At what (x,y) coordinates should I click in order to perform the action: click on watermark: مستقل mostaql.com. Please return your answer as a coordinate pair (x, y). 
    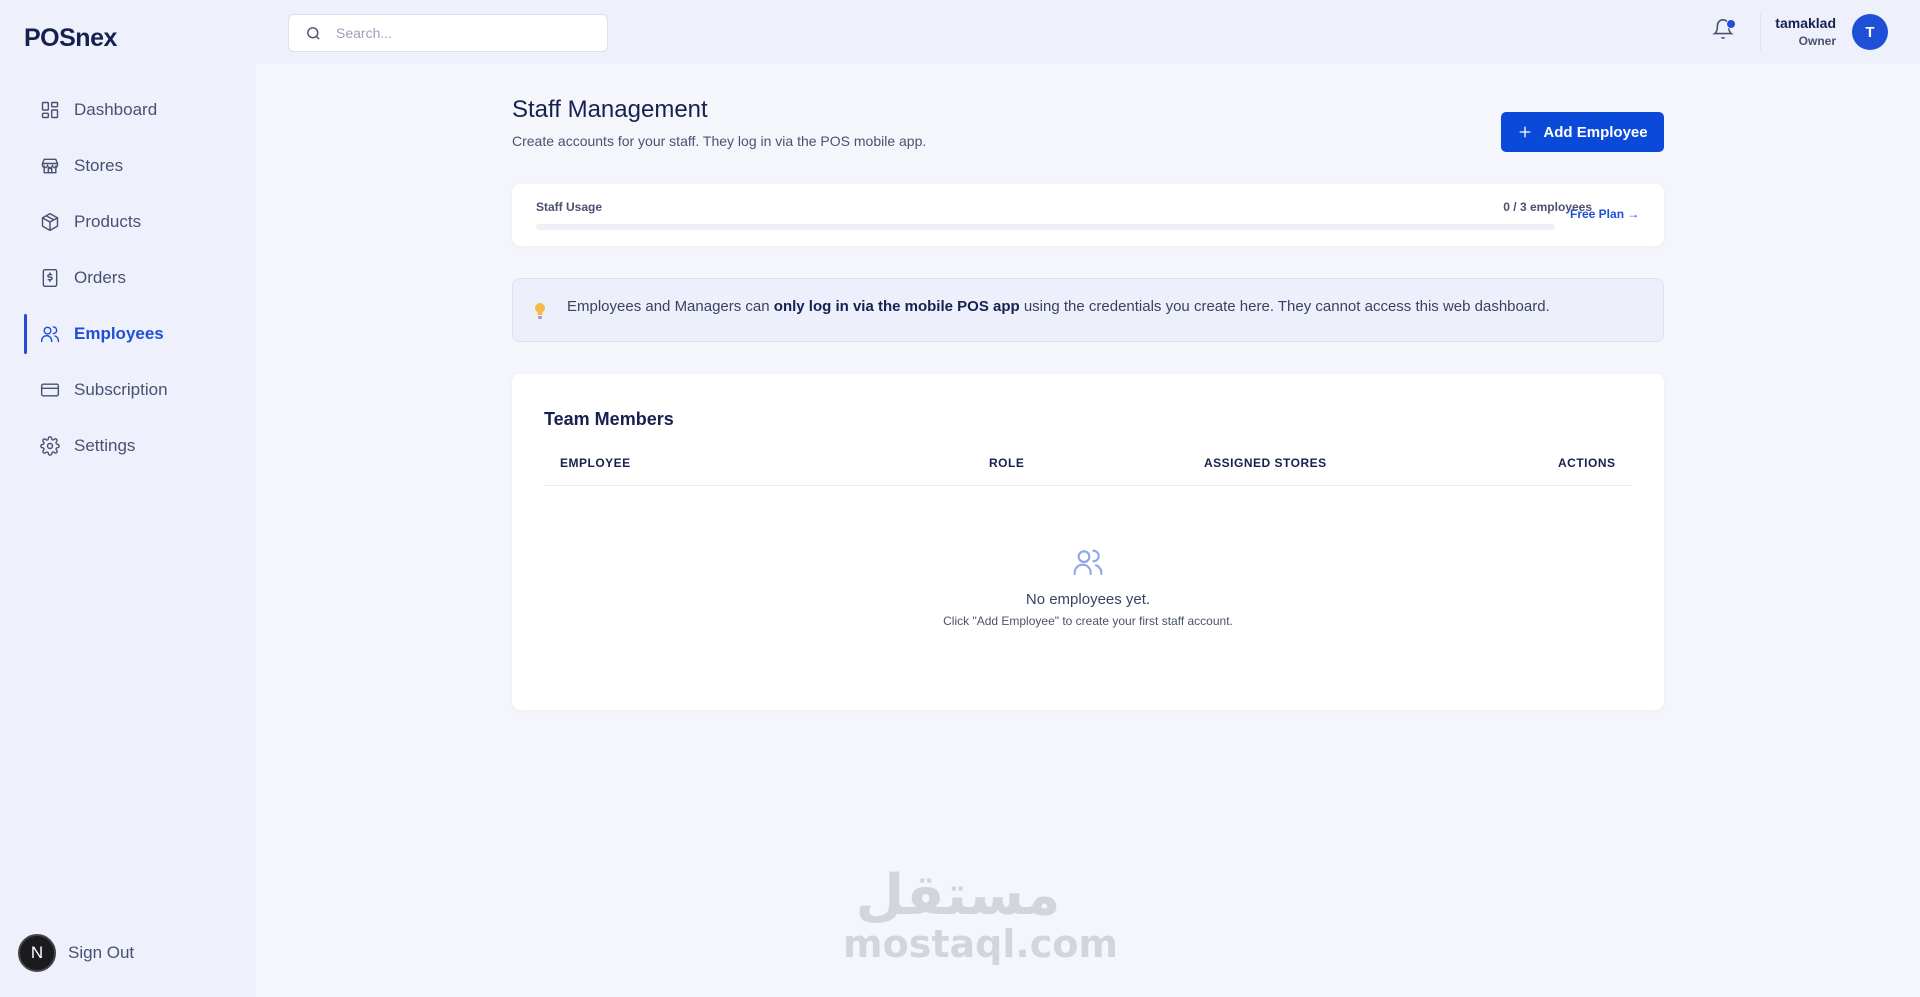
    Looking at the image, I should click on (981, 914).